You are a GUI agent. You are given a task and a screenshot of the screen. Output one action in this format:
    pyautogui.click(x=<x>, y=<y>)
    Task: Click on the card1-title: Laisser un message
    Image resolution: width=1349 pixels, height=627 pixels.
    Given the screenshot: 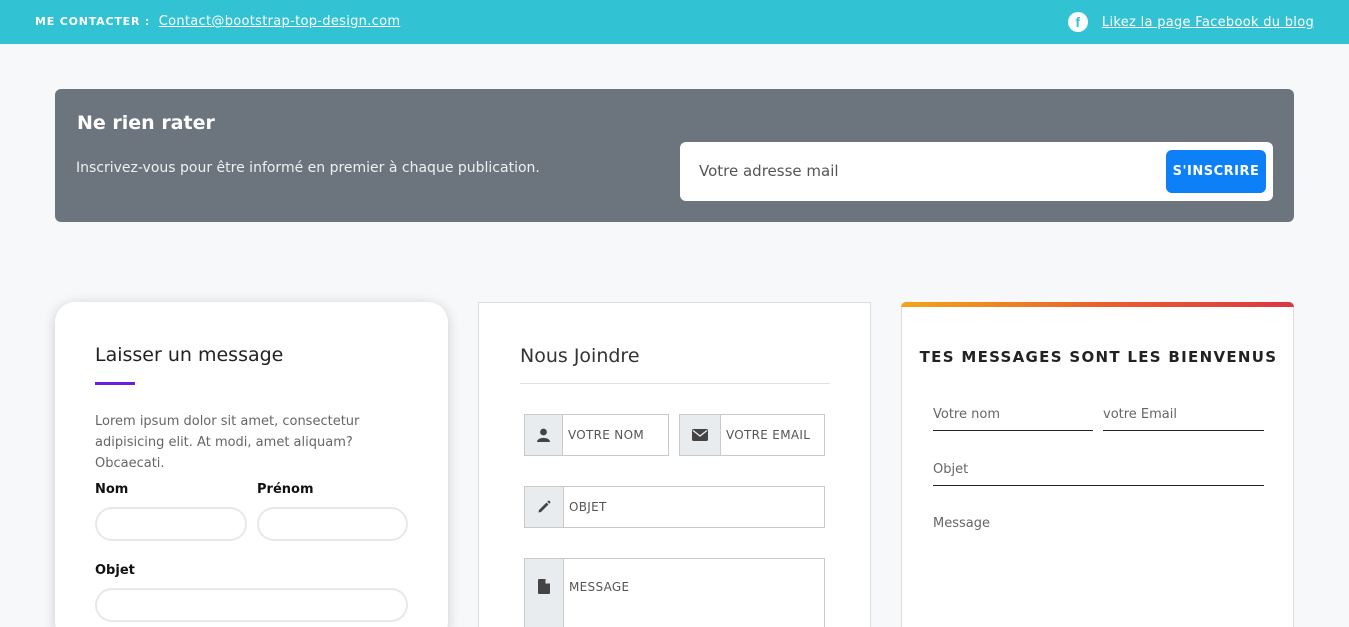 What is the action you would take?
    pyautogui.click(x=189, y=355)
    